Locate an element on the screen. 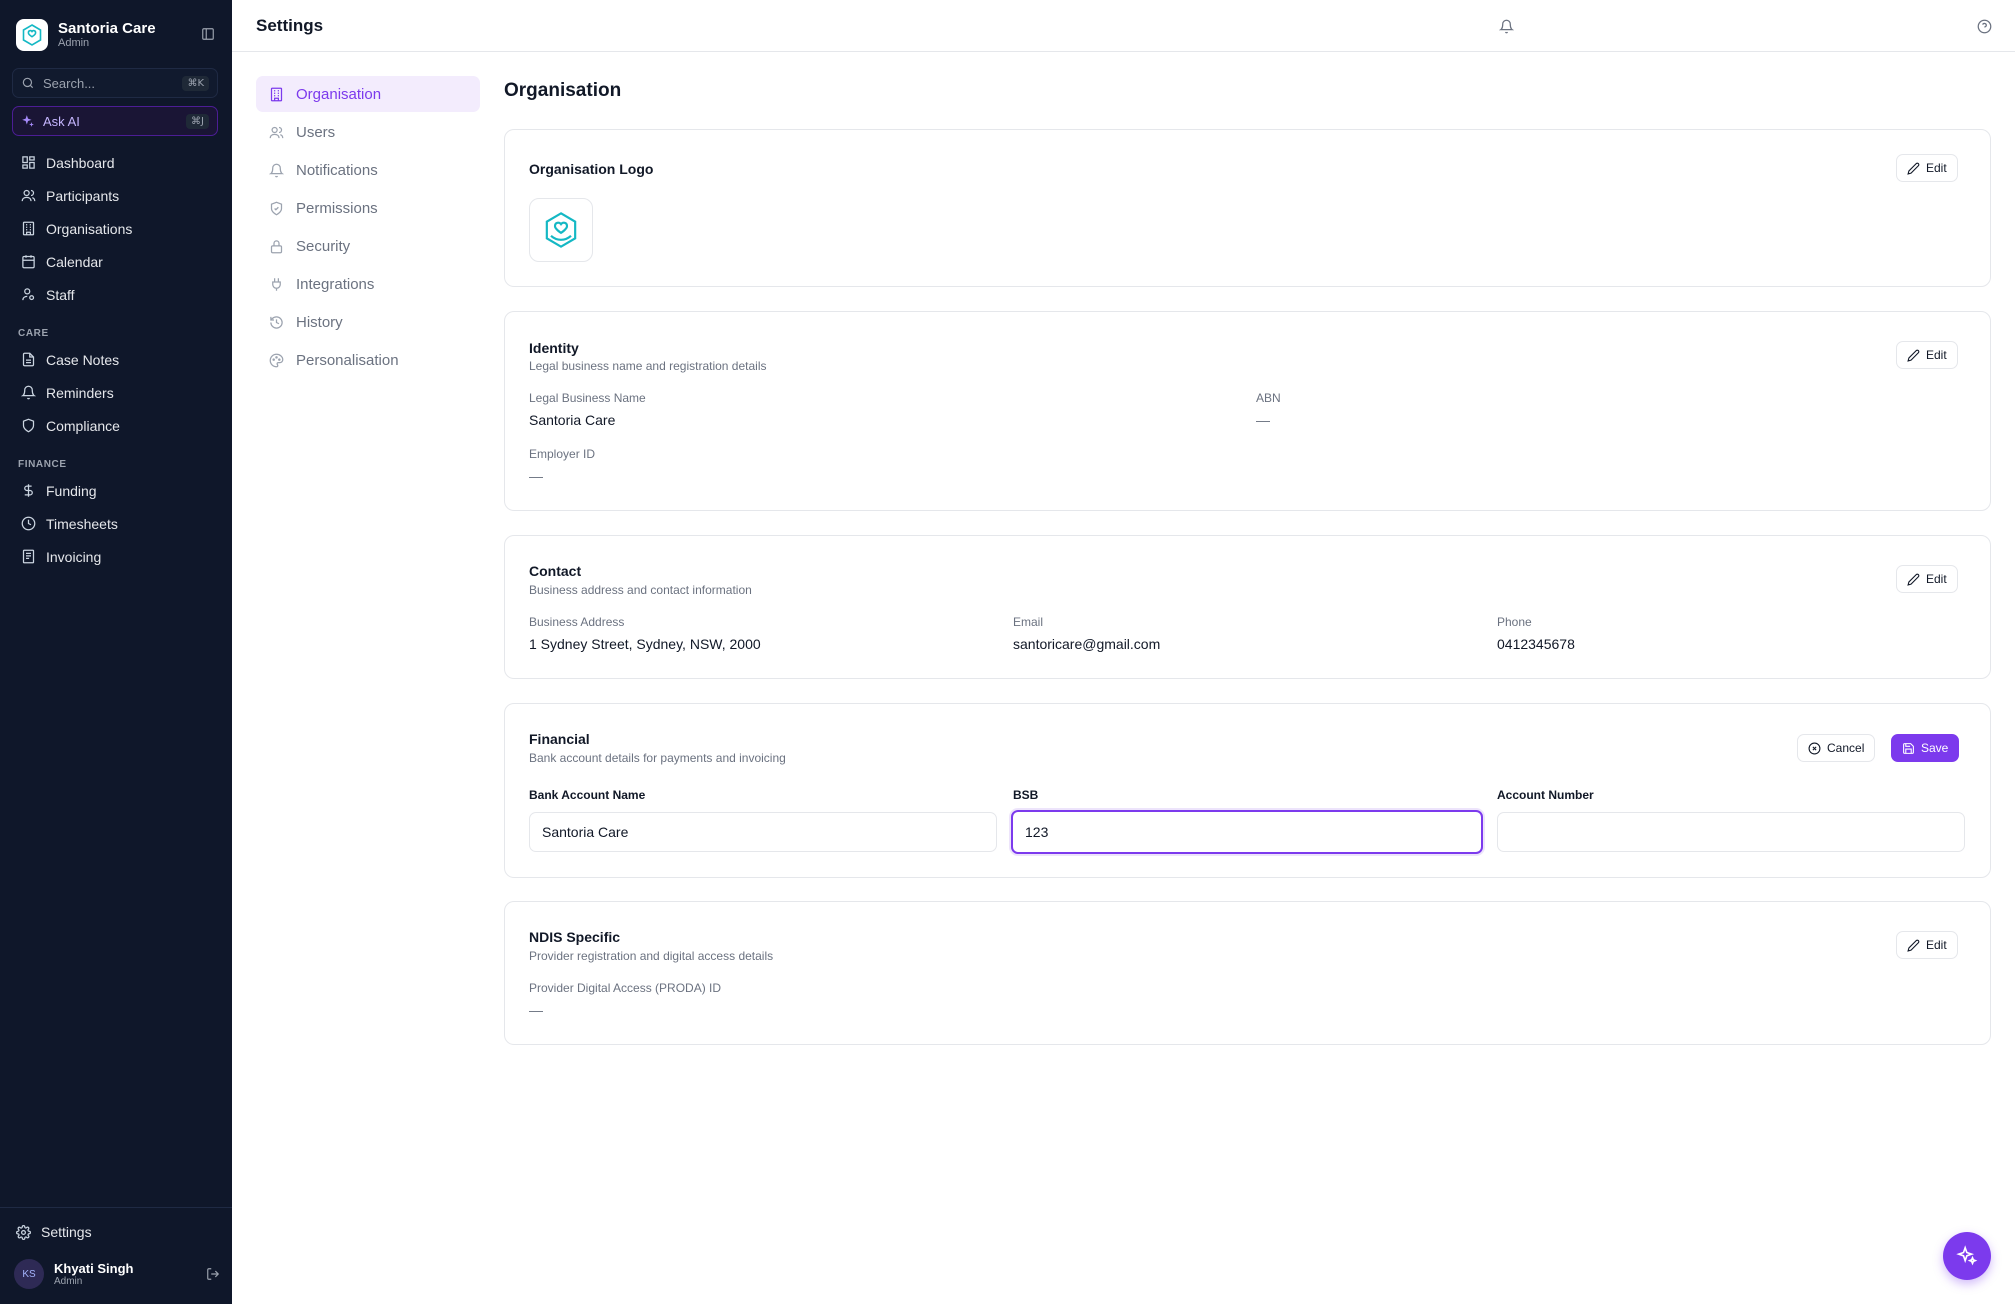  brand-name: Santoria Care is located at coordinates (107, 28).